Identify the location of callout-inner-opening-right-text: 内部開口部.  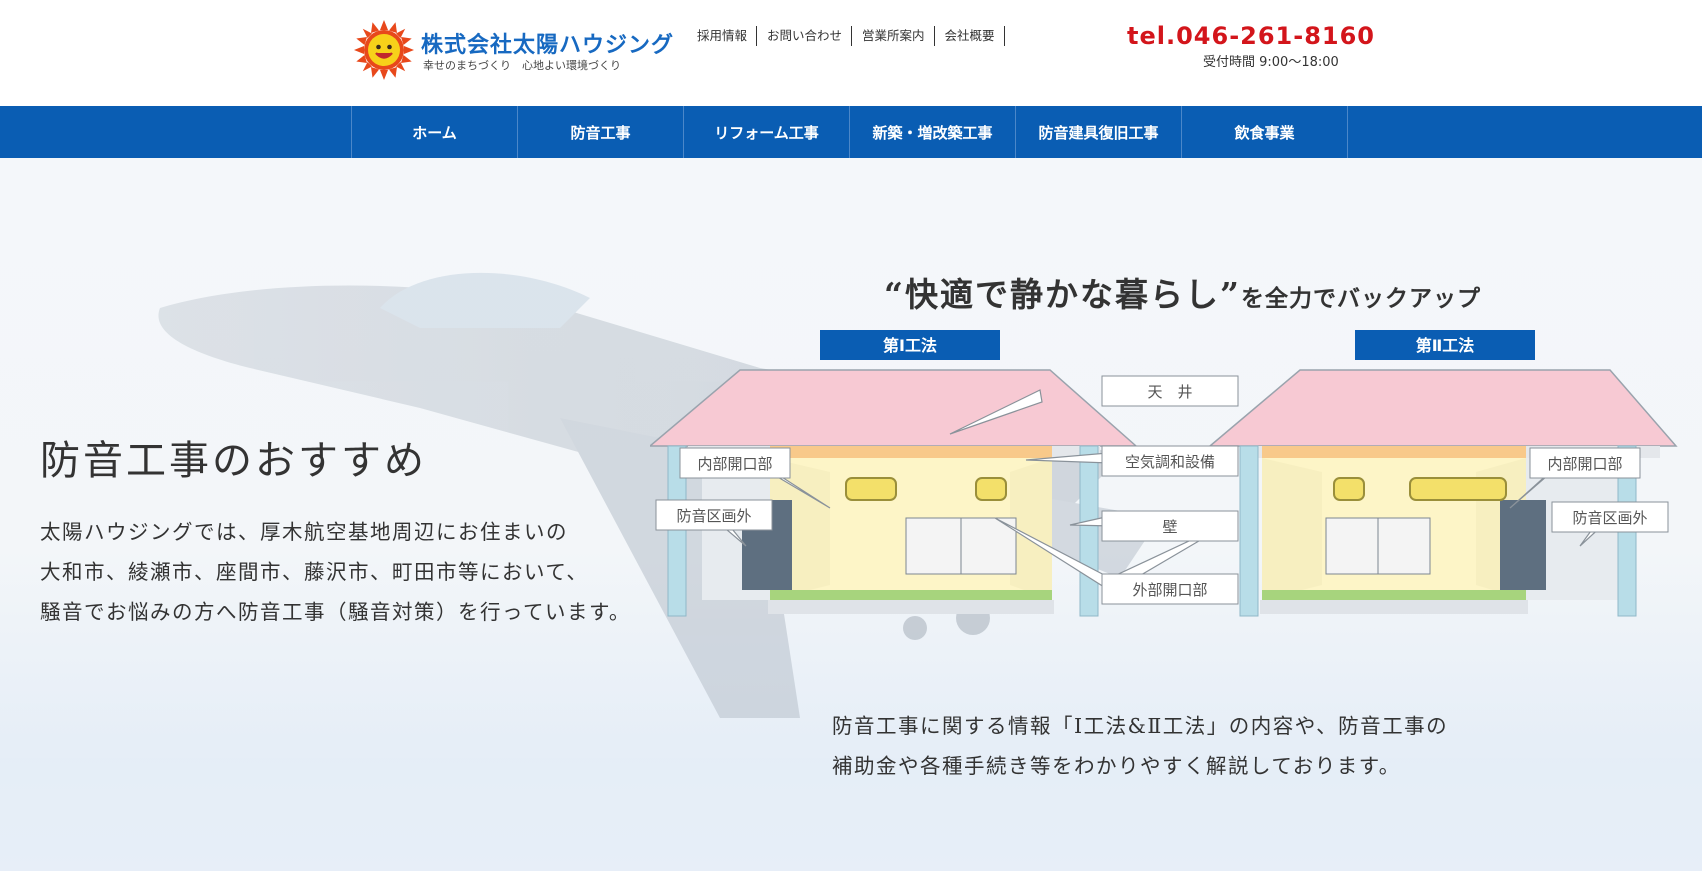
(1584, 464).